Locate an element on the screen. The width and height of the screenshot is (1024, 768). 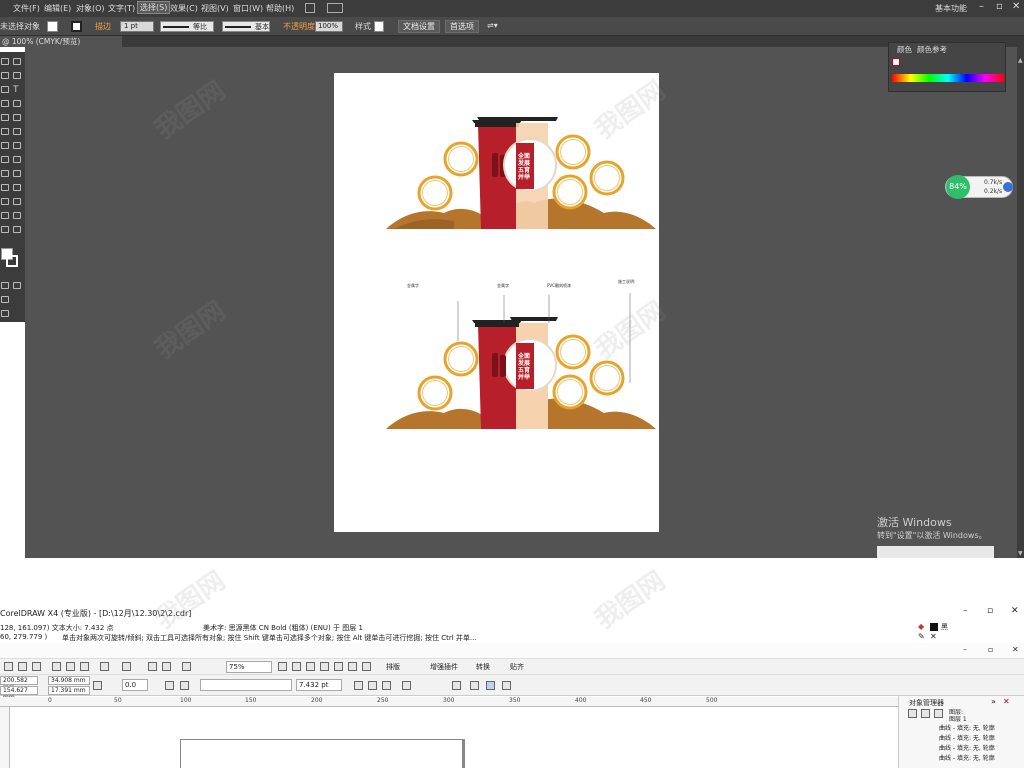
menu-file: 文件(F) is located at coordinates (26, 8).